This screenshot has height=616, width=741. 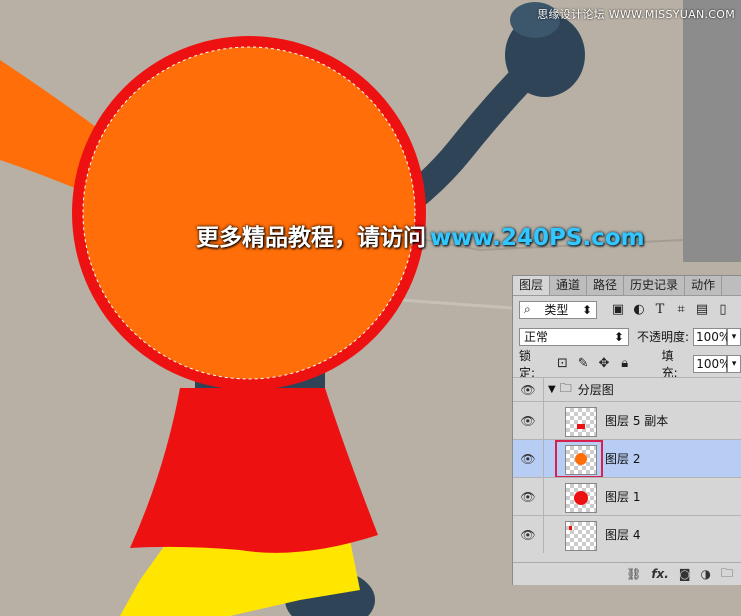 I want to click on link-icon: ⛓︎, so click(x=633, y=574).